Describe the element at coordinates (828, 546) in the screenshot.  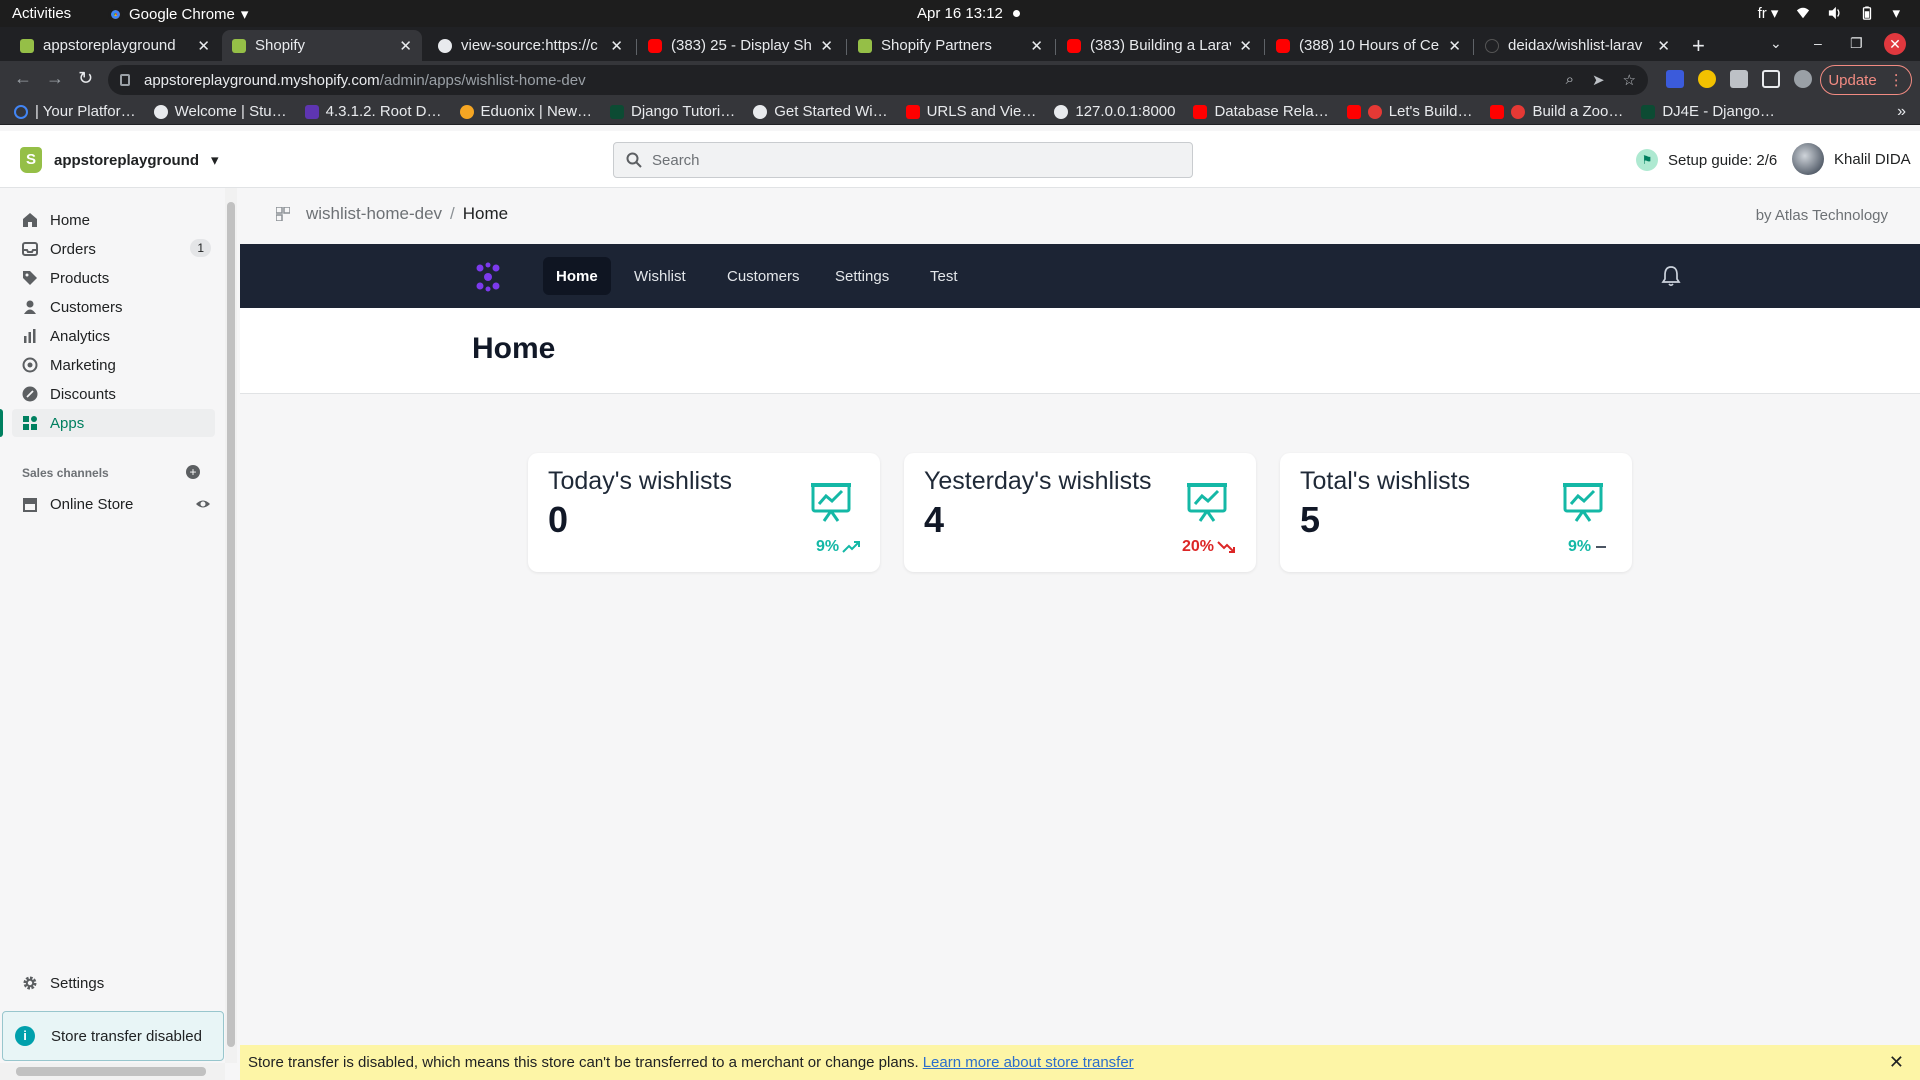
I see `trend-percent: 9%` at that location.